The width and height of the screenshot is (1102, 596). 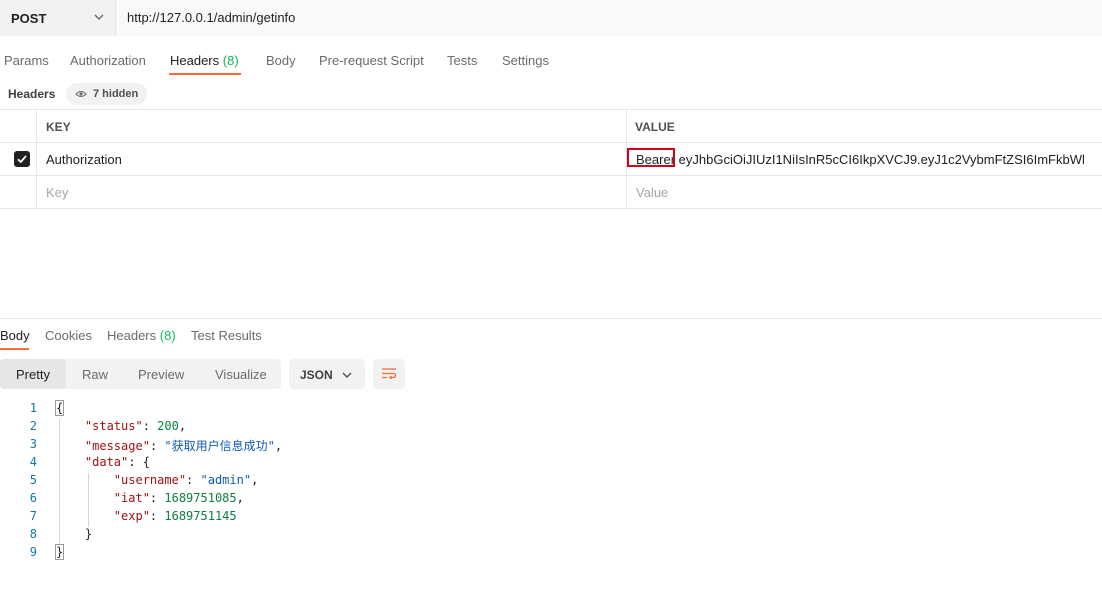 I want to click on highlight-box, so click(x=651, y=157).